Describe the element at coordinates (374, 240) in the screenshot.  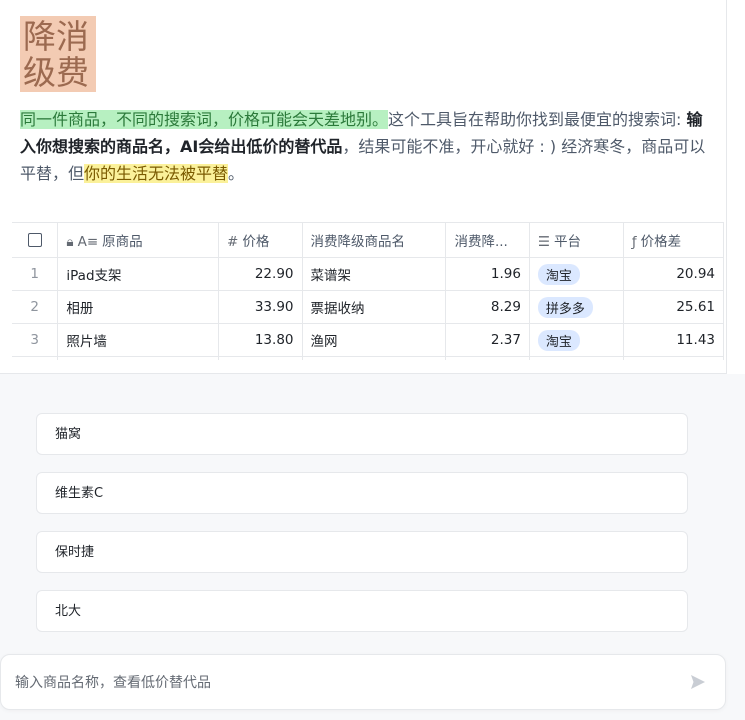
I see `column-downgrade-name: 消费降级商品名` at that location.